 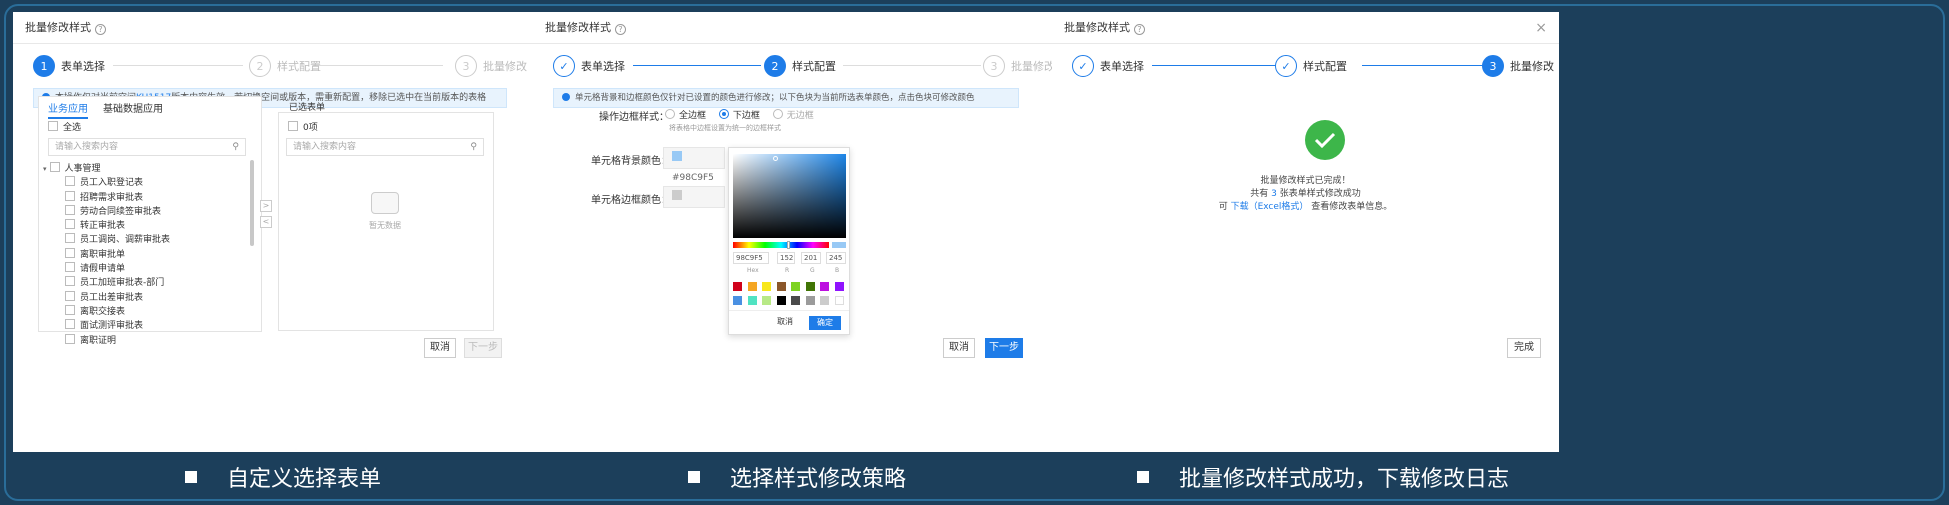 What do you see at coordinates (694, 197) in the screenshot?
I see `border-color-field: #CCCCCC` at bounding box center [694, 197].